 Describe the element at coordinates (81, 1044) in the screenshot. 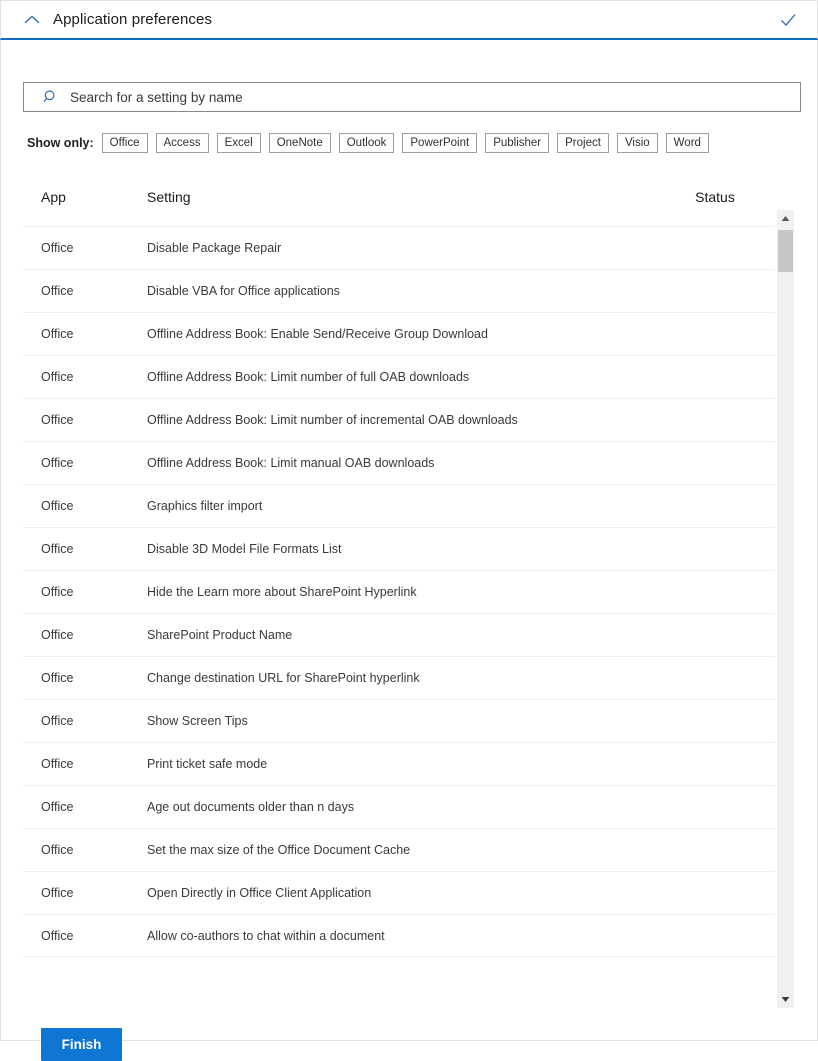

I see `finish-button: Finish` at that location.